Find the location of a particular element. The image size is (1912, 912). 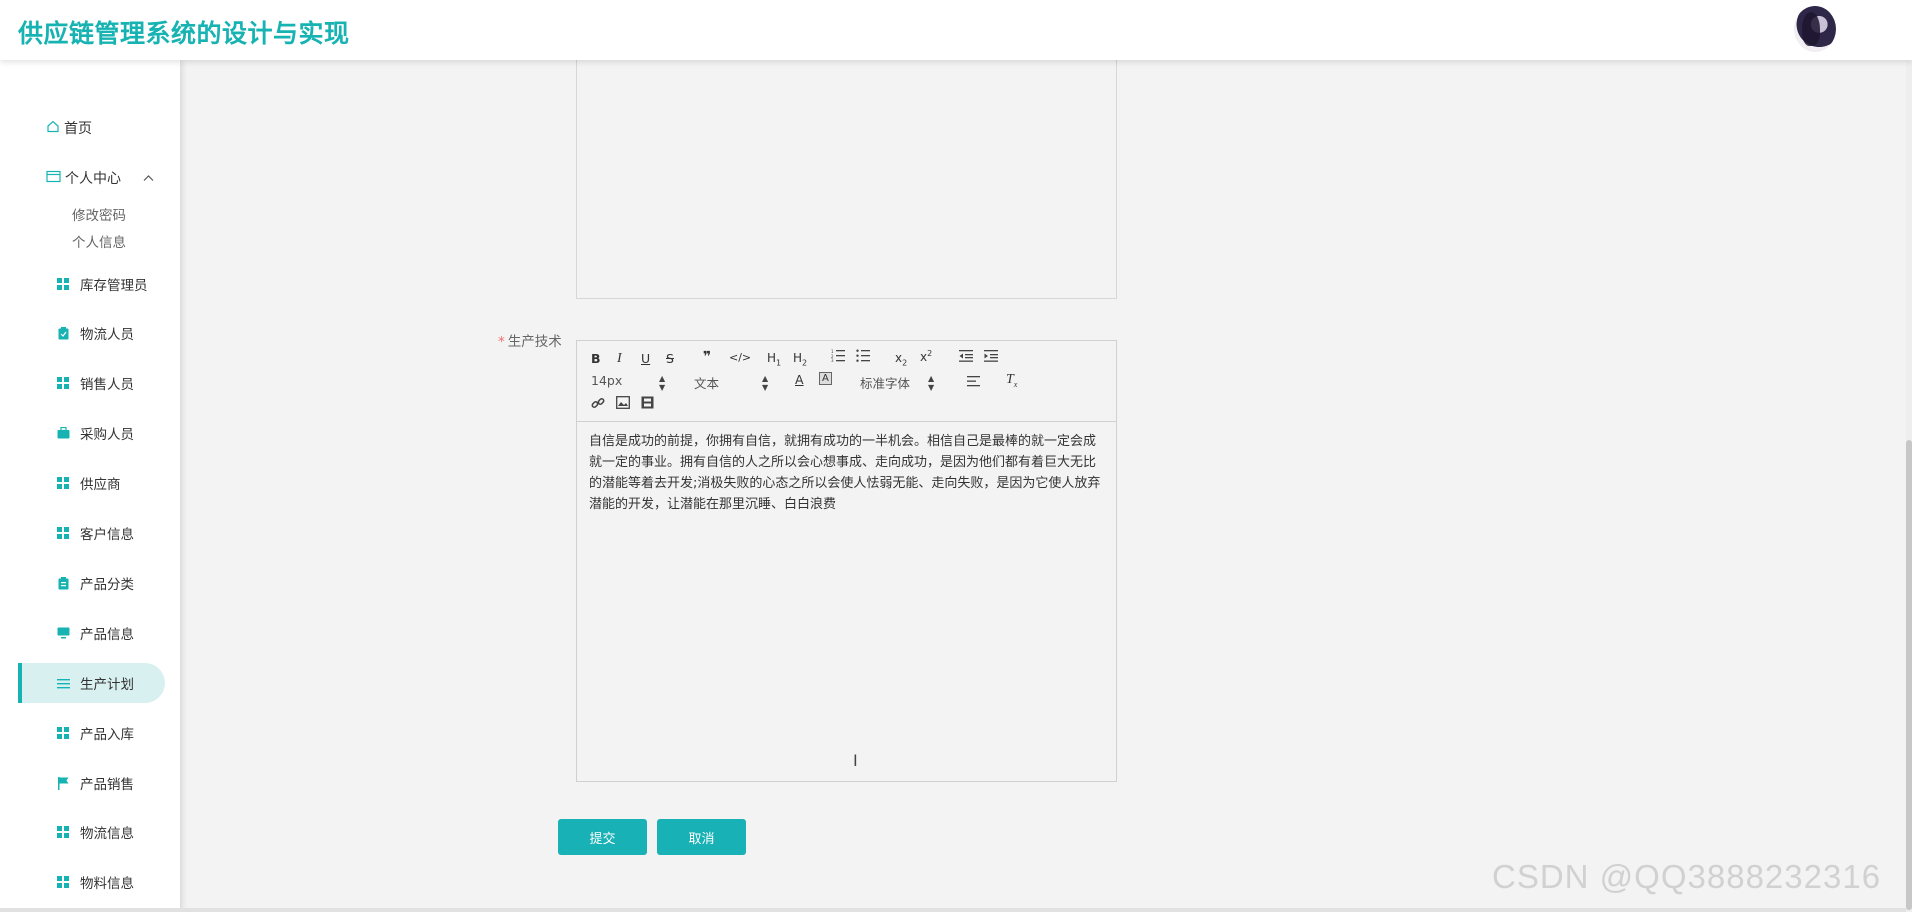

outdent-icon is located at coordinates (966, 357).